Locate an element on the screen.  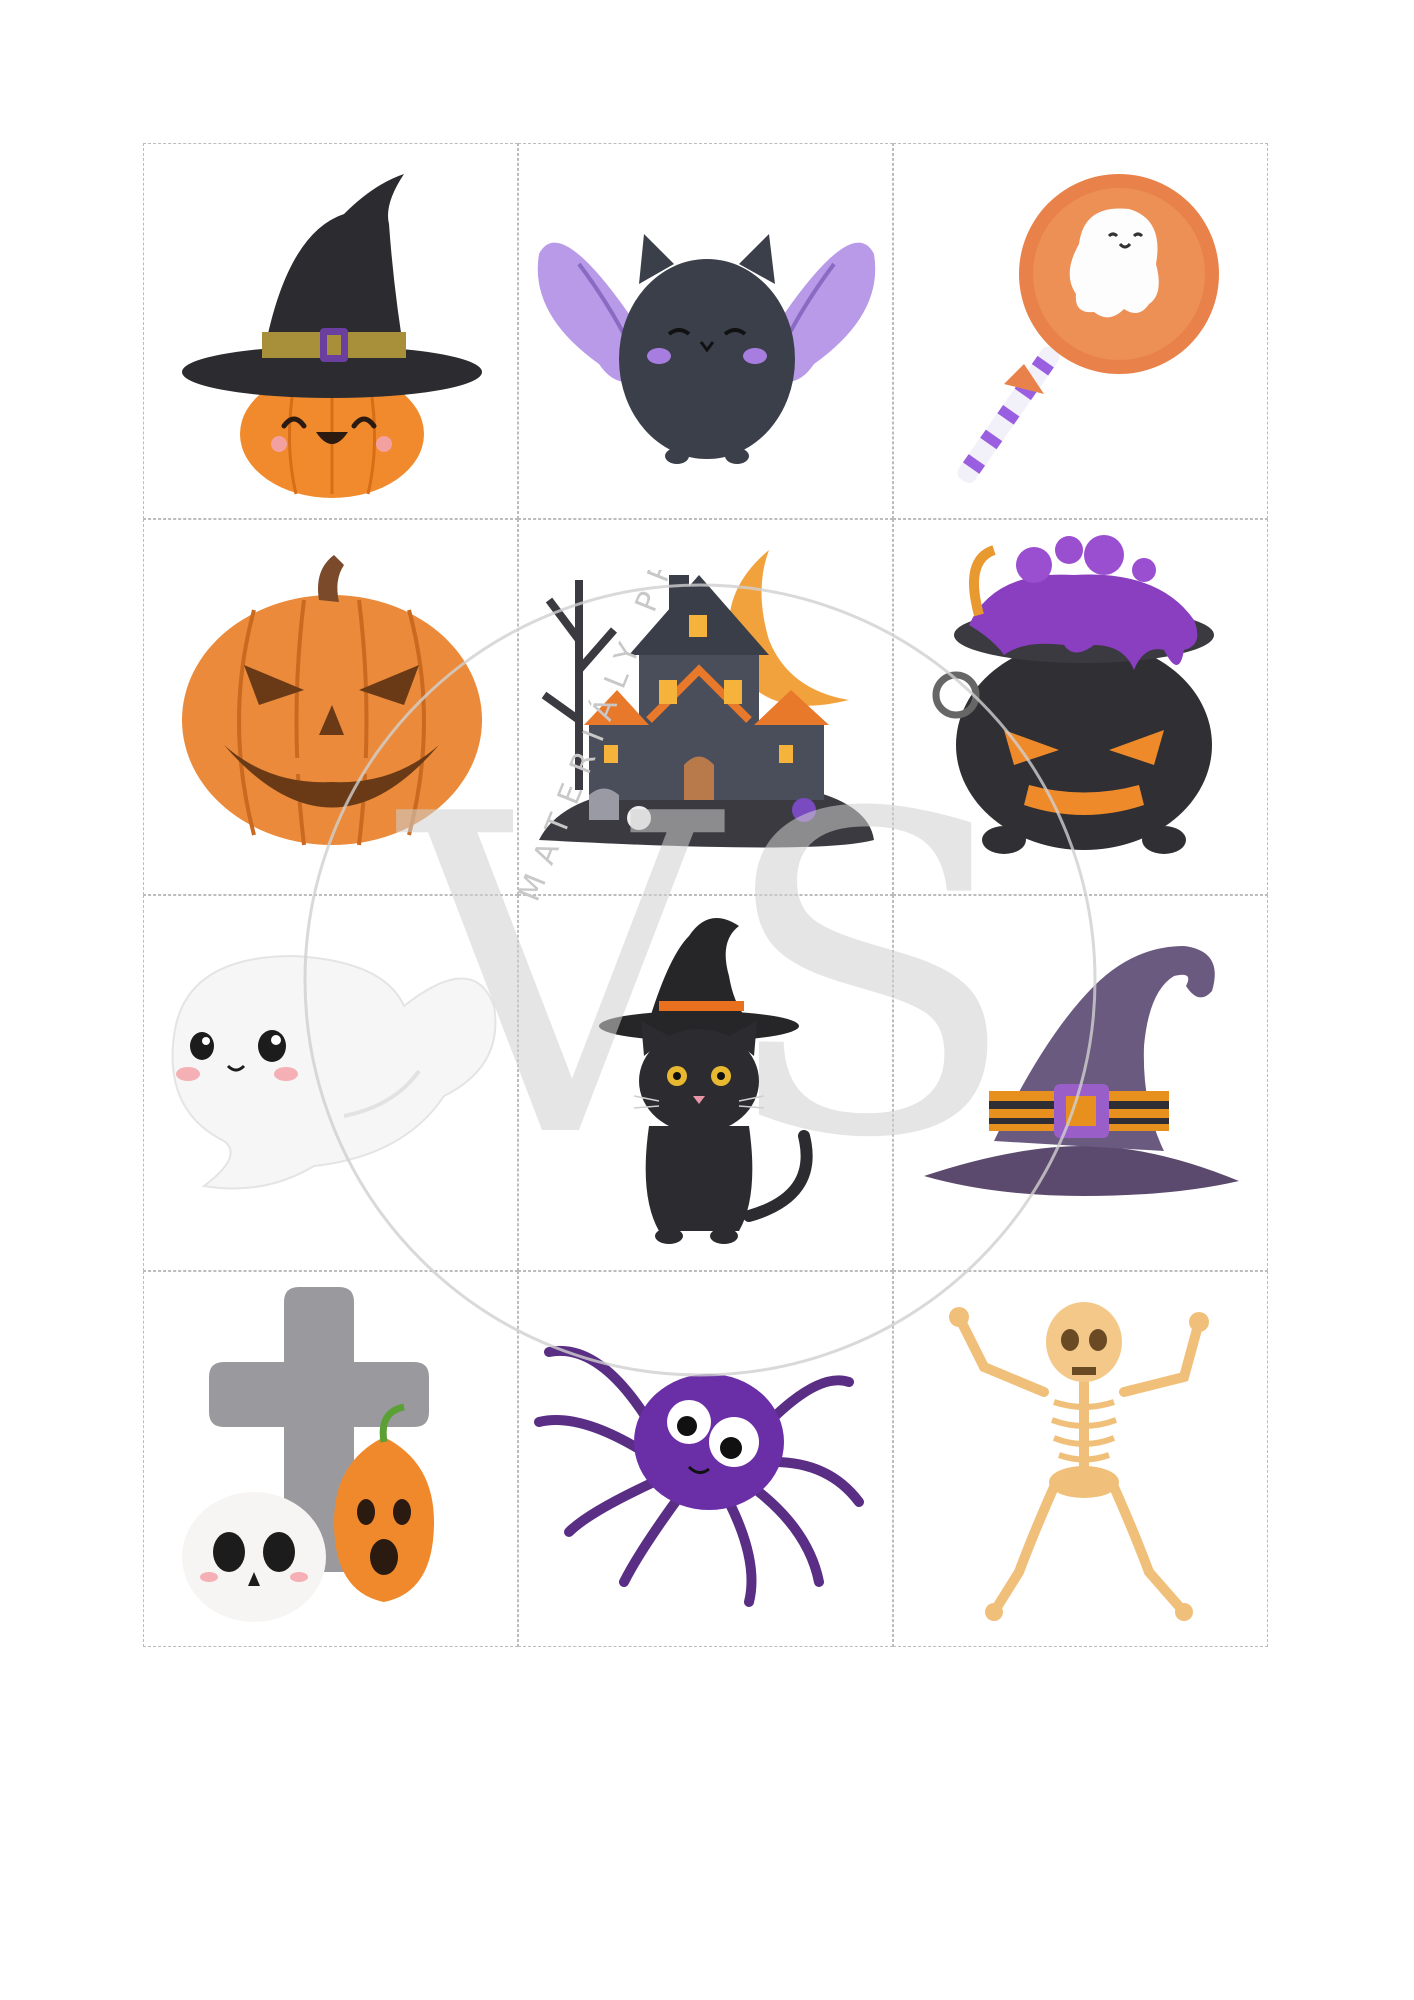
card-skeleton is located at coordinates (1080, 1459).